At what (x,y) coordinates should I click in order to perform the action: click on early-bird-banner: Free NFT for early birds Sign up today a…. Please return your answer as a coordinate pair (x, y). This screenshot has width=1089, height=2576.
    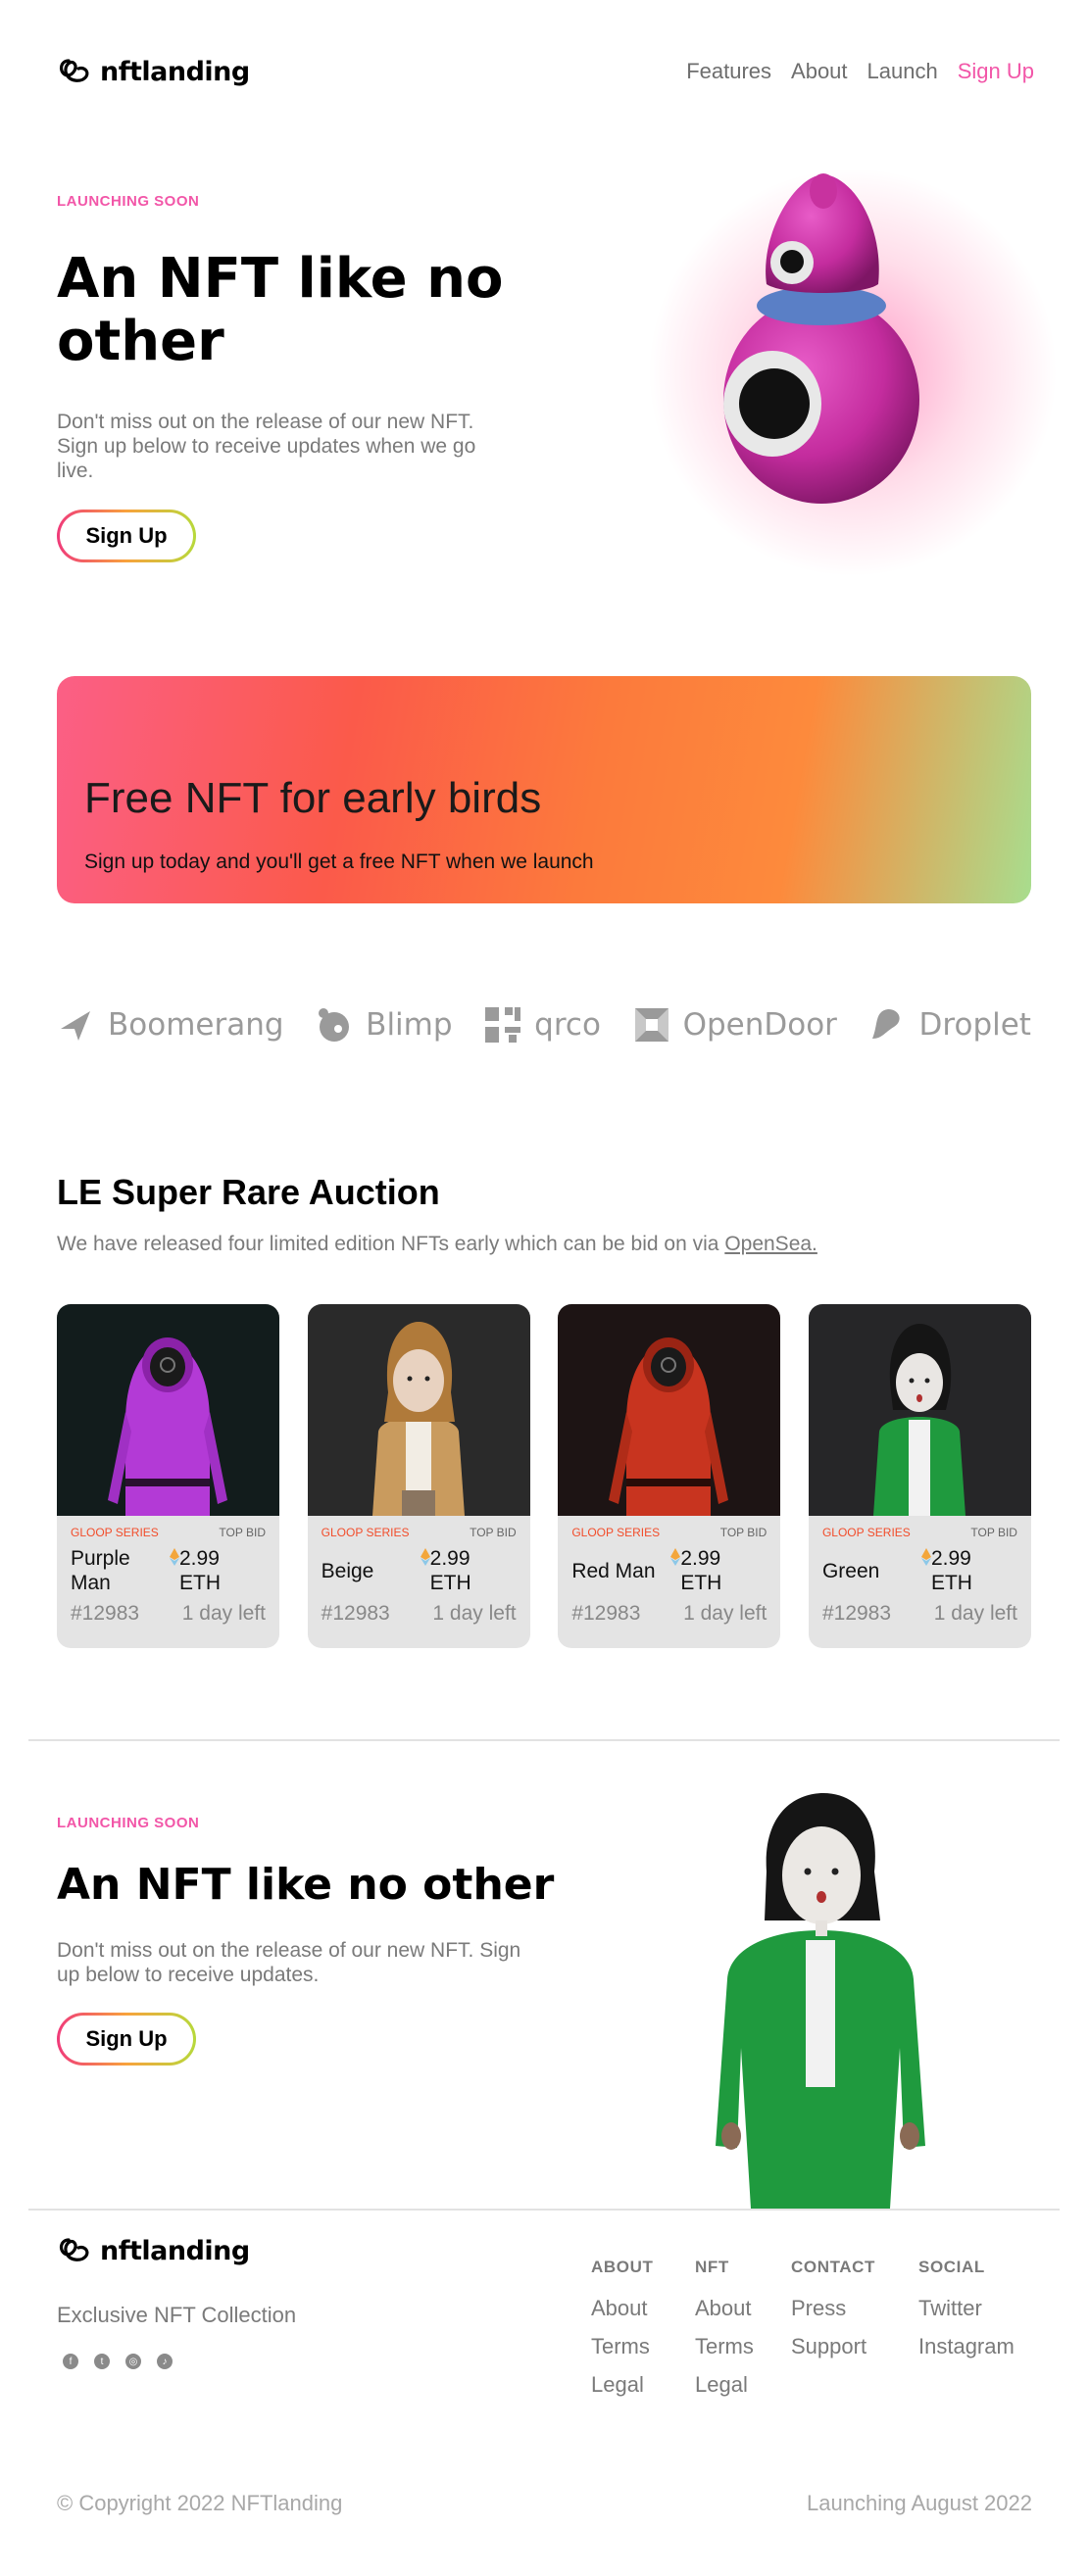
    Looking at the image, I should click on (544, 789).